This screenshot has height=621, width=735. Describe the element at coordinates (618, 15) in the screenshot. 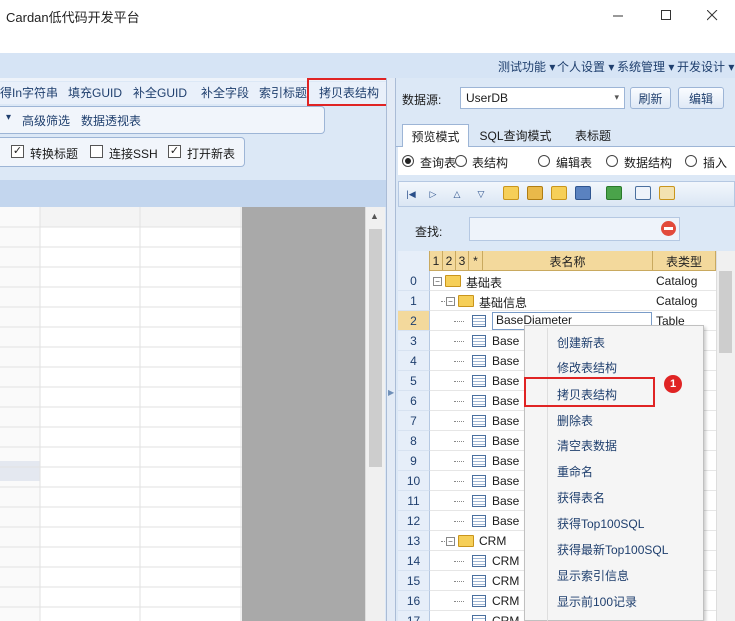

I see `minimize-icon` at that location.